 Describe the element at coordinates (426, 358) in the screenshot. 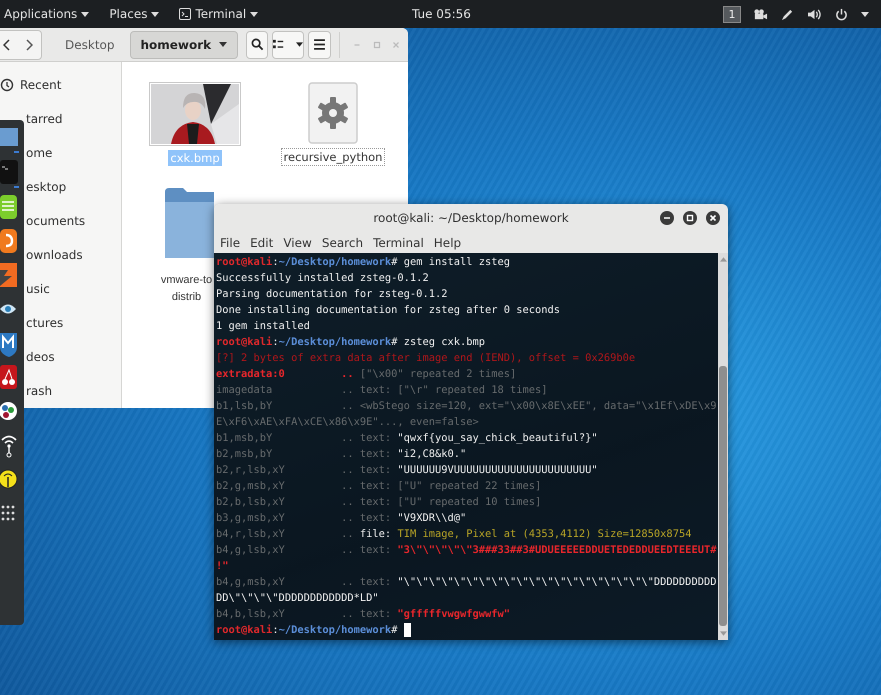

I see `terminal-line: [?] 2 bytes of extra data after image end (IEND), offset = 0x269b0e` at that location.